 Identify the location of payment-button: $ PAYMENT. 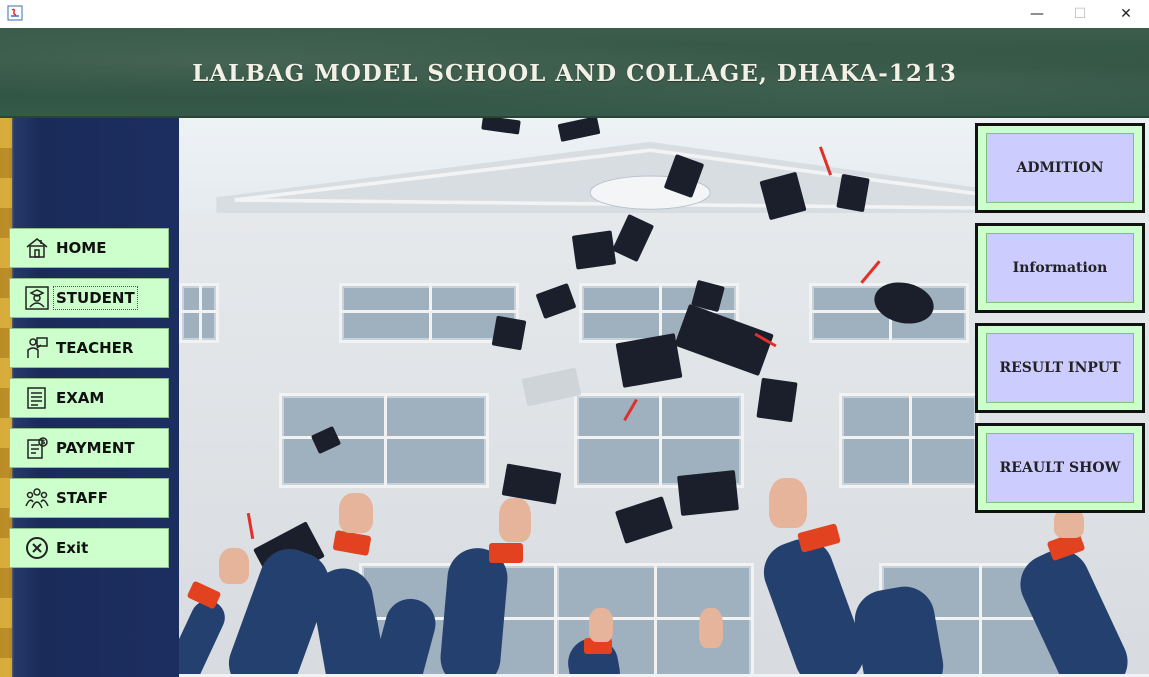
(89, 448).